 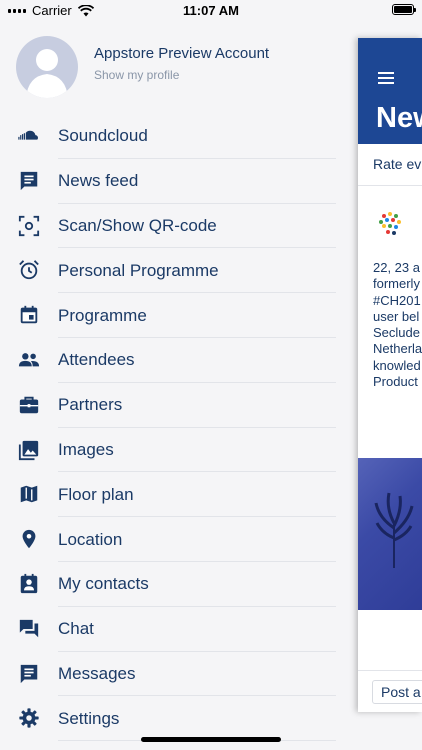 What do you see at coordinates (96, 360) in the screenshot?
I see `menu-label-attendees: Attendees` at bounding box center [96, 360].